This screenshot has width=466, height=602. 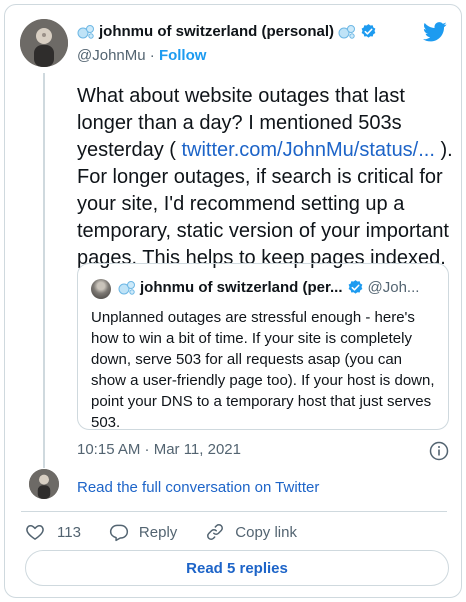 What do you see at coordinates (69, 532) in the screenshot?
I see `like-count: 113` at bounding box center [69, 532].